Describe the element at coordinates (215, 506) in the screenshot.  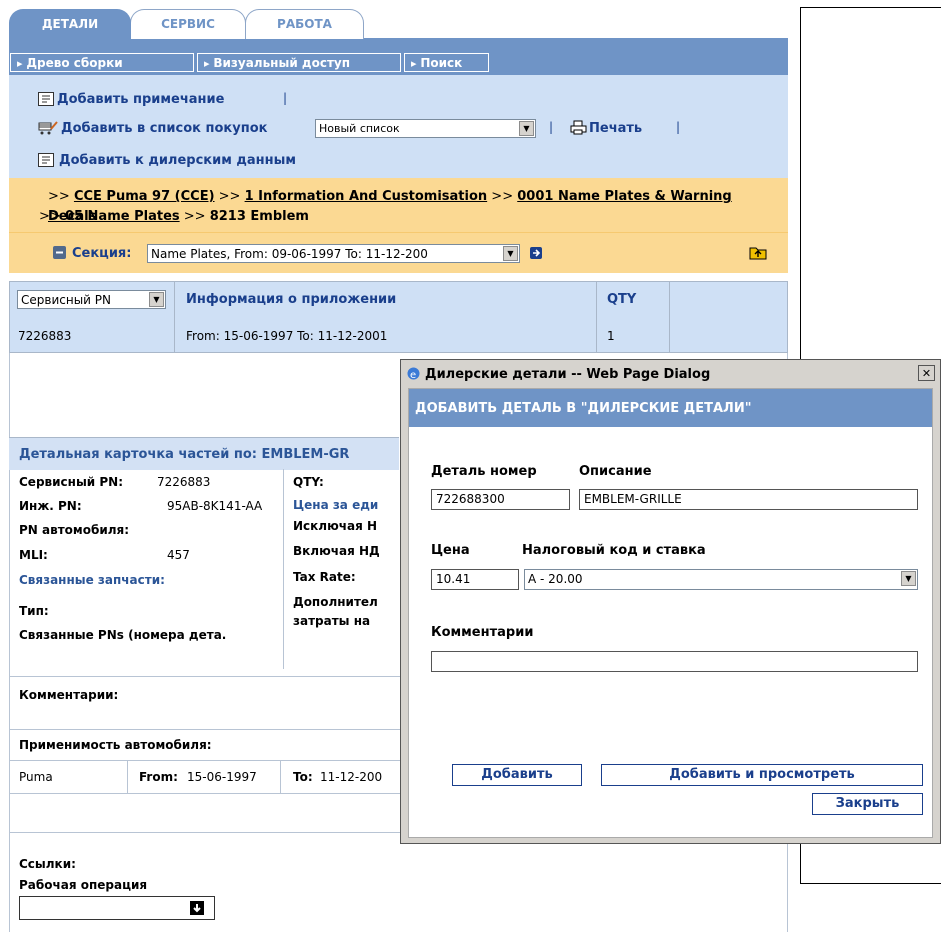
I see `eng-pn-value: 95AB-8K141-AA` at that location.